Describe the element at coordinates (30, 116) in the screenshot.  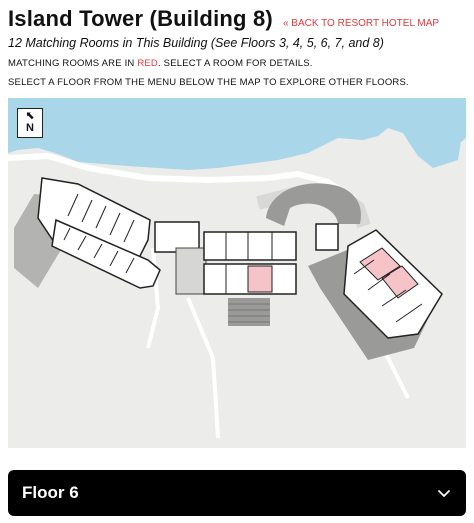
I see `north-arrow-icon: ⬉` at that location.